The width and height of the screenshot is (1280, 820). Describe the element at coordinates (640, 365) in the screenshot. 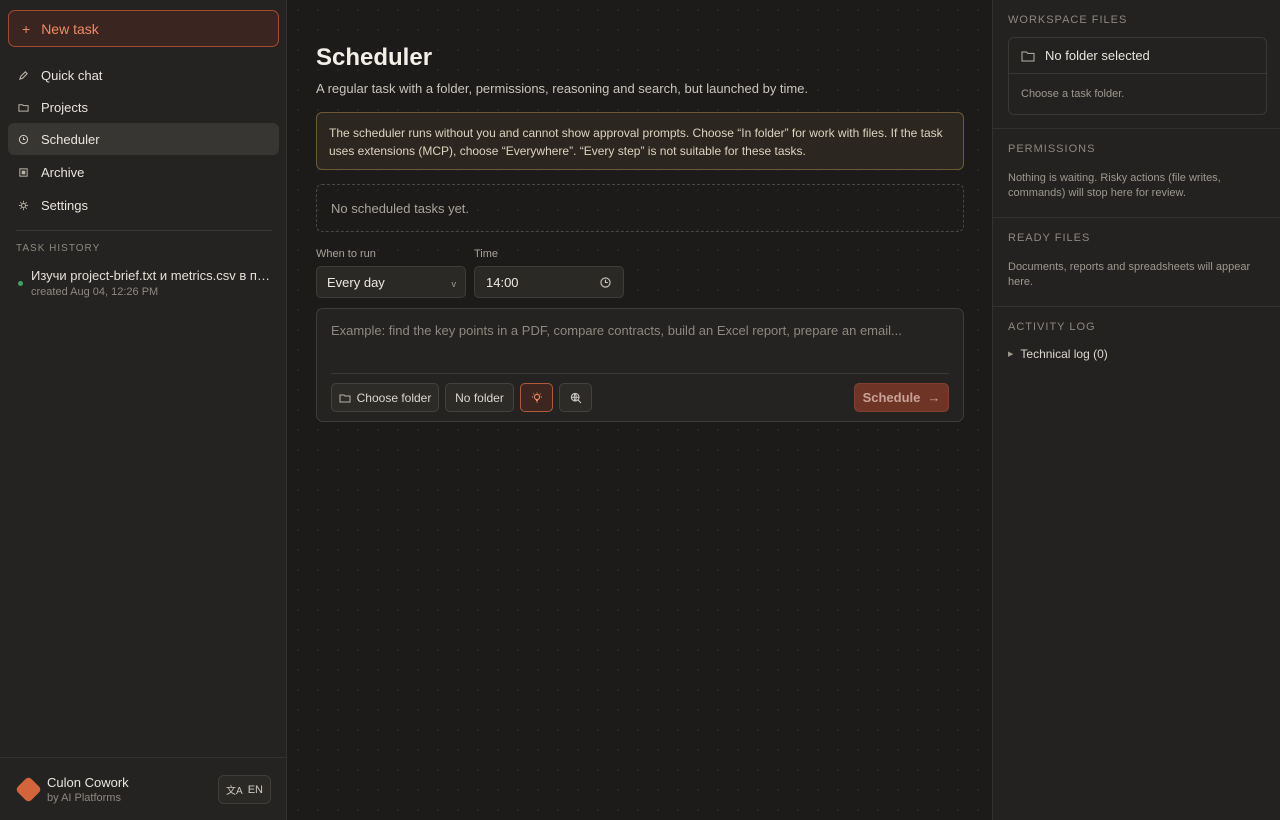

I see `task-composer: Choose folder No folder Schedule →` at that location.